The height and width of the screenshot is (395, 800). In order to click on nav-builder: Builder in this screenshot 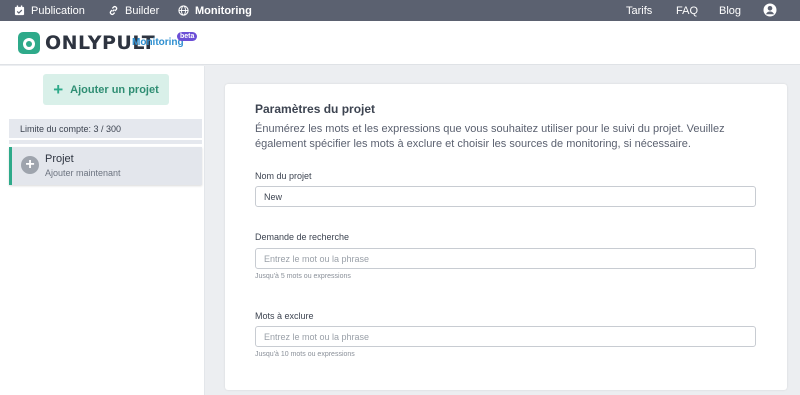, I will do `click(133, 10)`.